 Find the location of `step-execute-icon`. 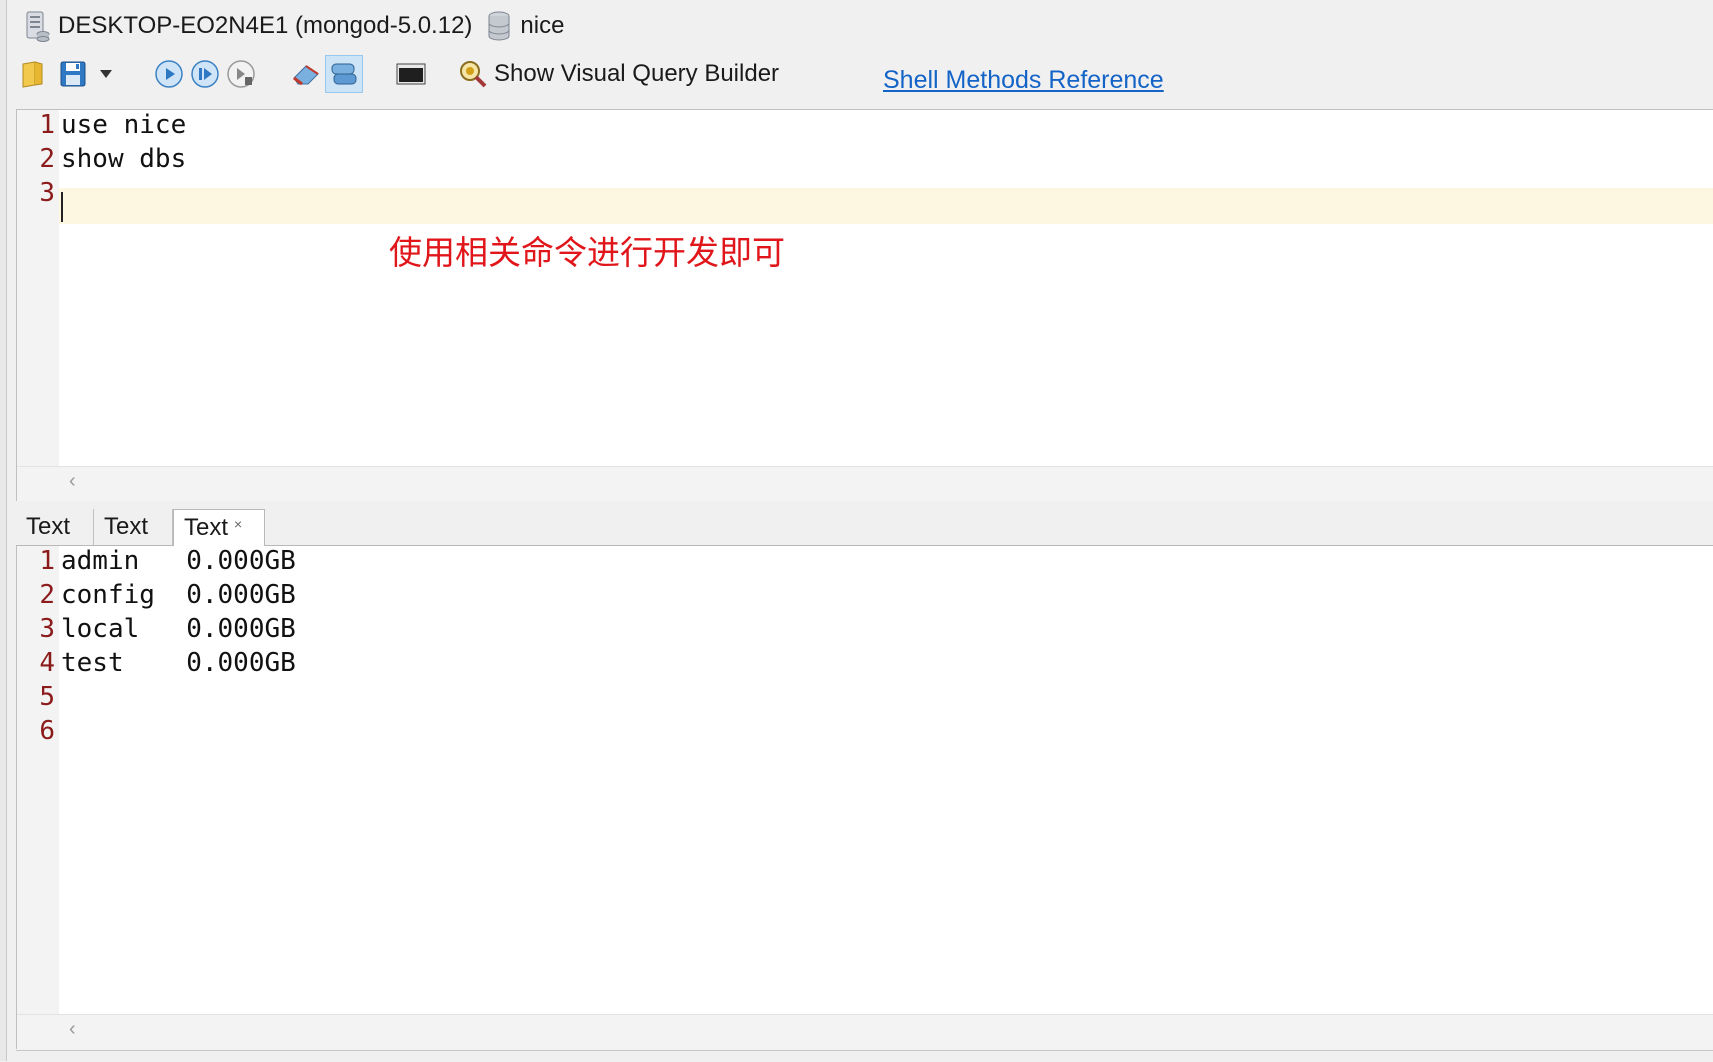

step-execute-icon is located at coordinates (241, 74).